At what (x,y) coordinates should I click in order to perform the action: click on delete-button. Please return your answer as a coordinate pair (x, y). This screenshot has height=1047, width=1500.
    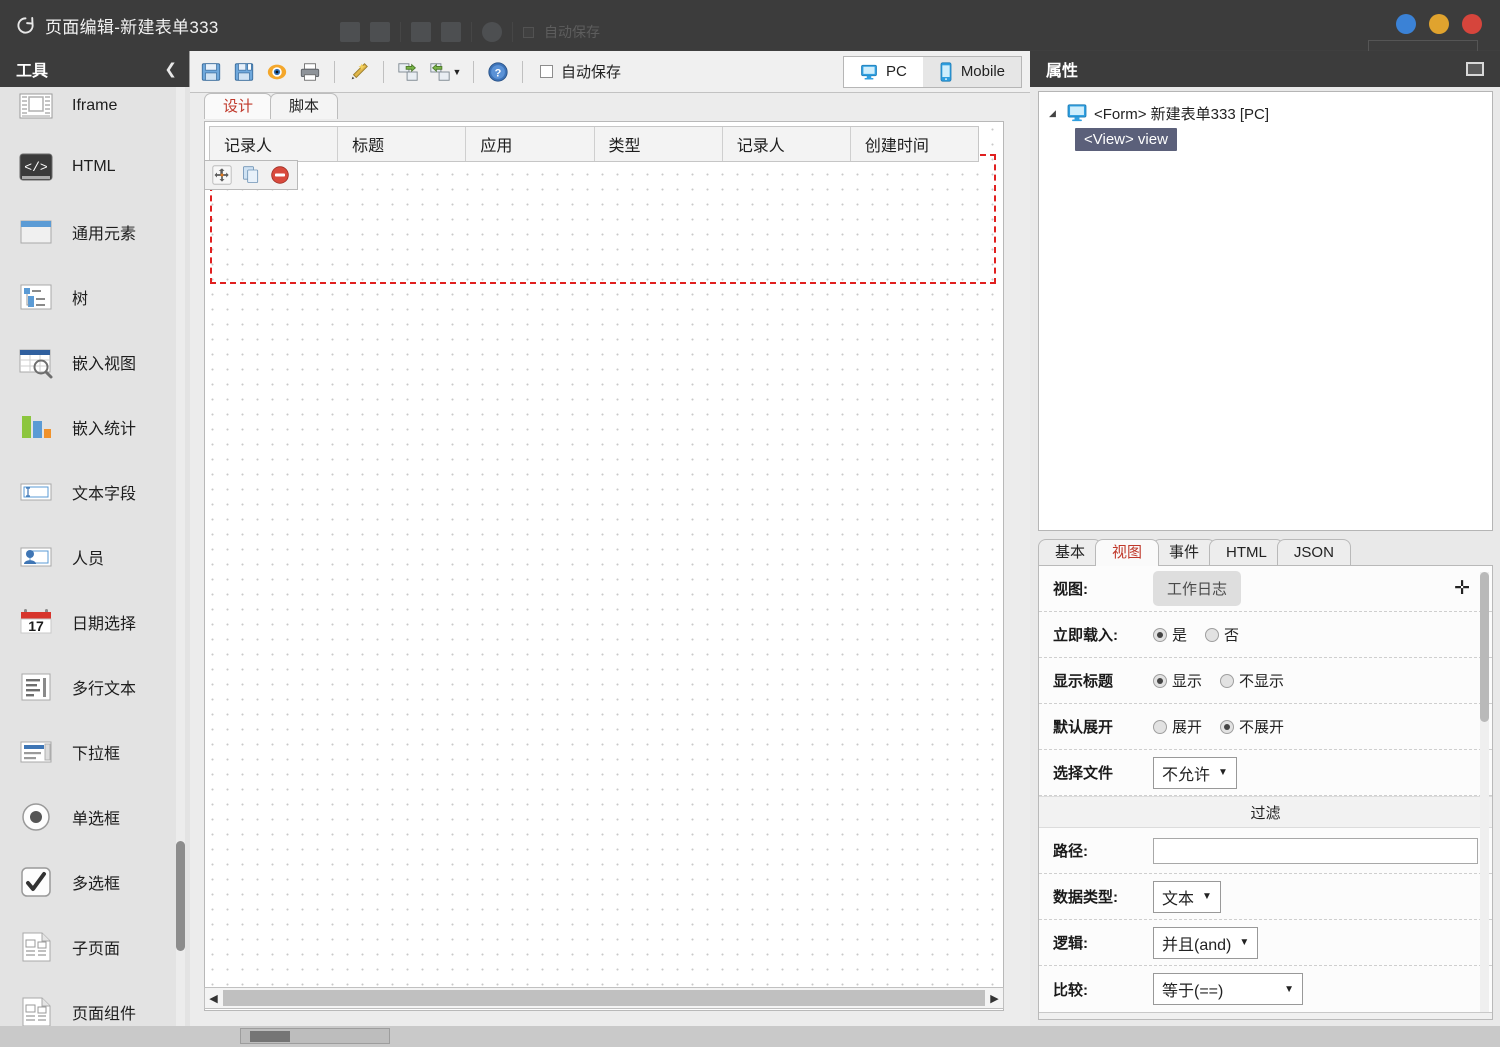
    Looking at the image, I should click on (280, 175).